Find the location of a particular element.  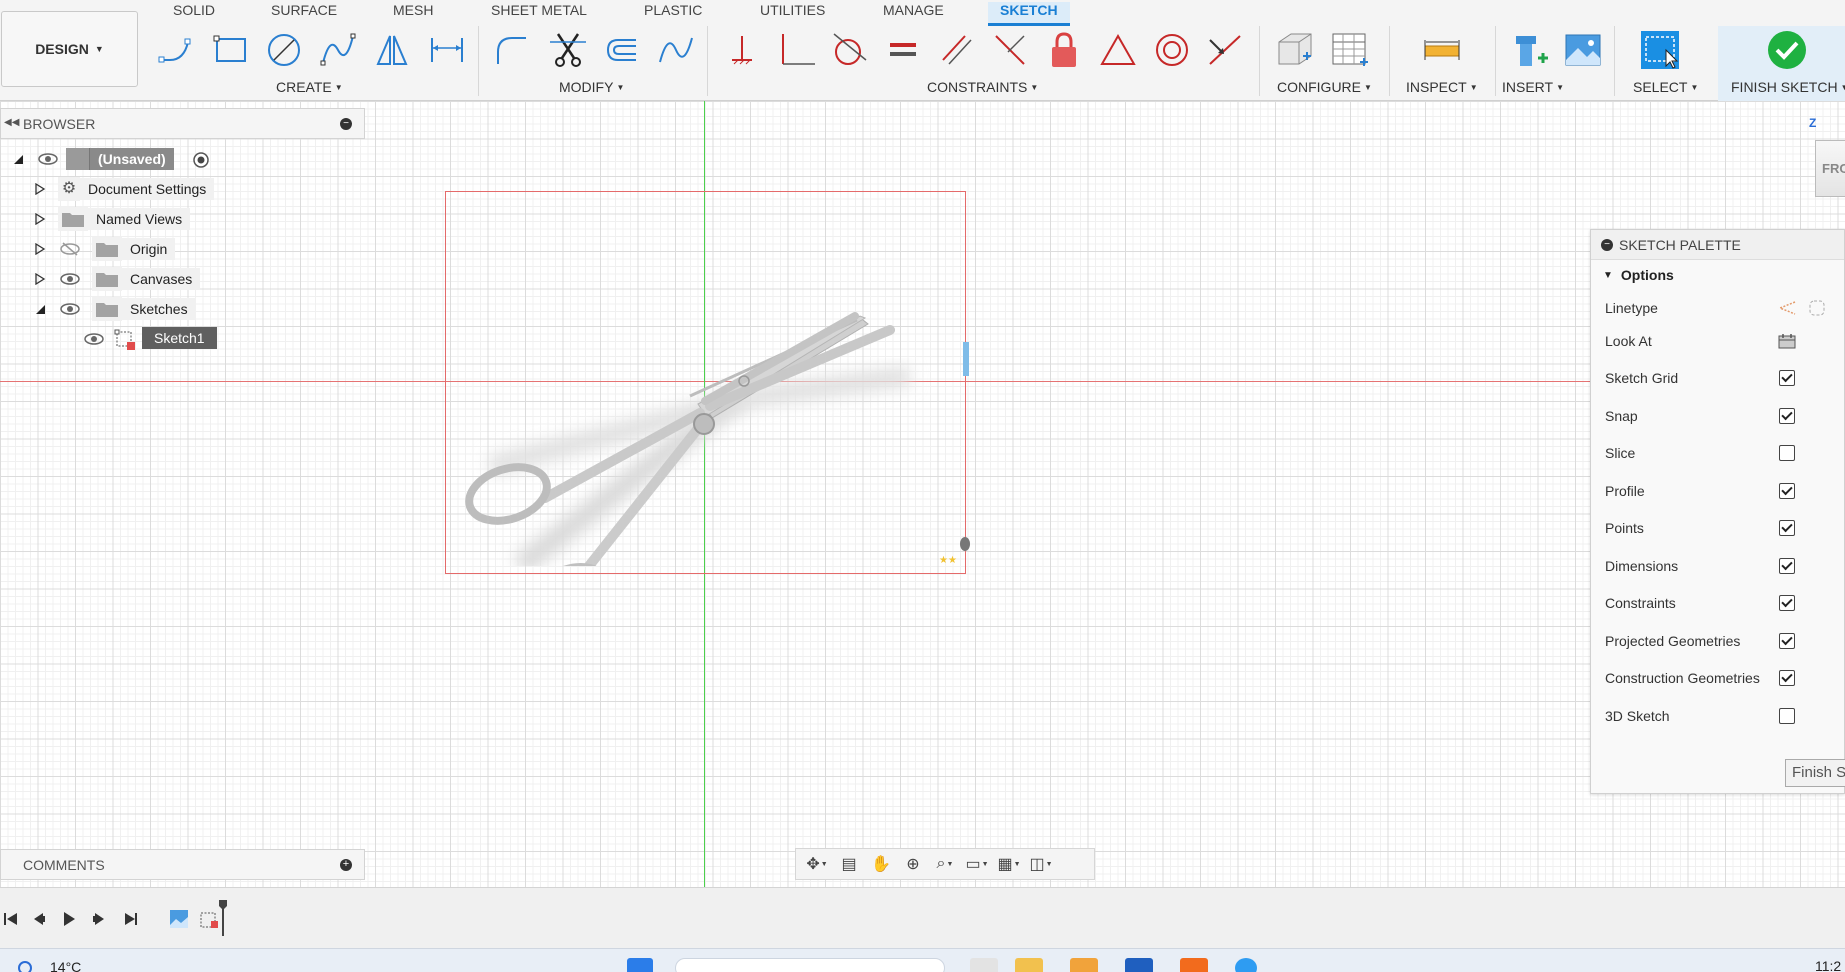

taskbar-store-icon is located at coordinates (1139, 965).